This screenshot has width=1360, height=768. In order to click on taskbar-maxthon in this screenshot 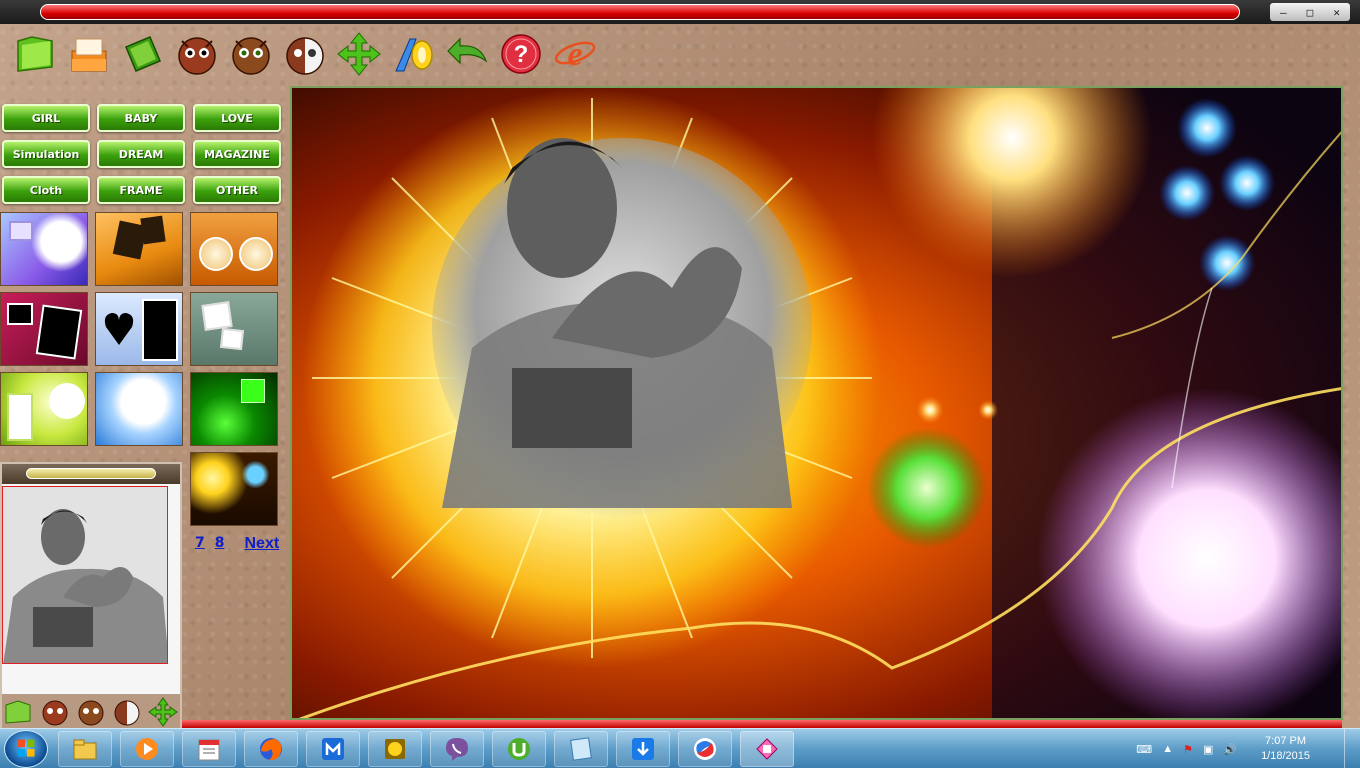, I will do `click(333, 749)`.